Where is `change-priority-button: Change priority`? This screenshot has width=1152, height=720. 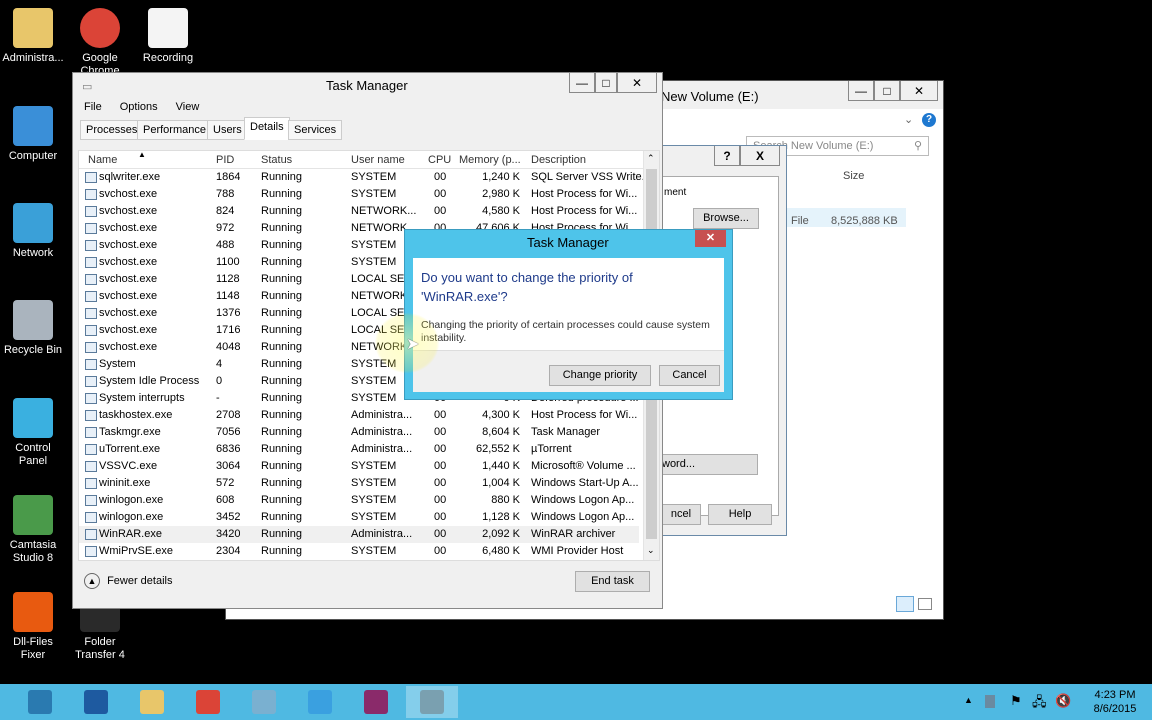 change-priority-button: Change priority is located at coordinates (600, 375).